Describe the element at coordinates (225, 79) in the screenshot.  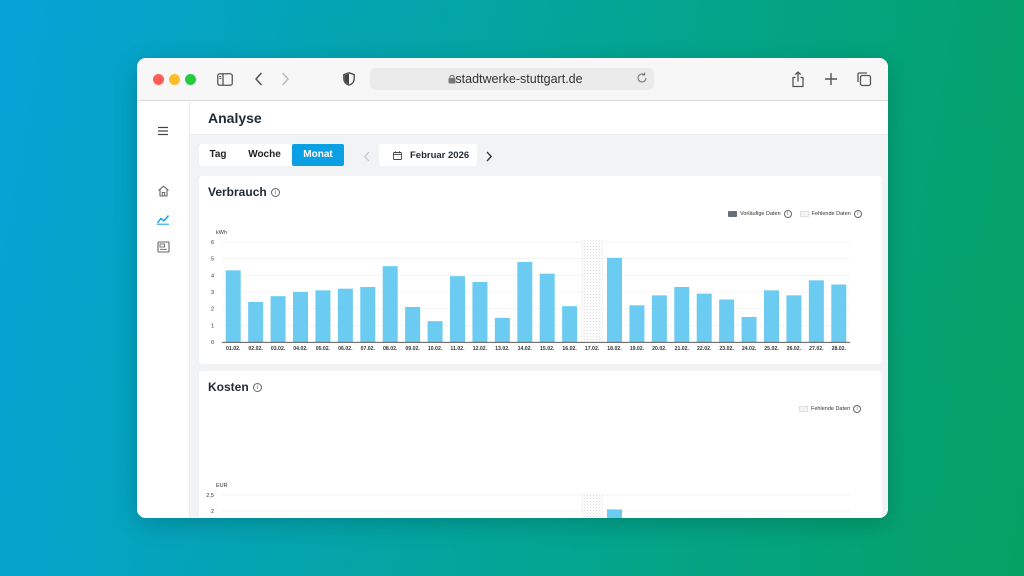
I see `sidebar-toggle-icon` at that location.